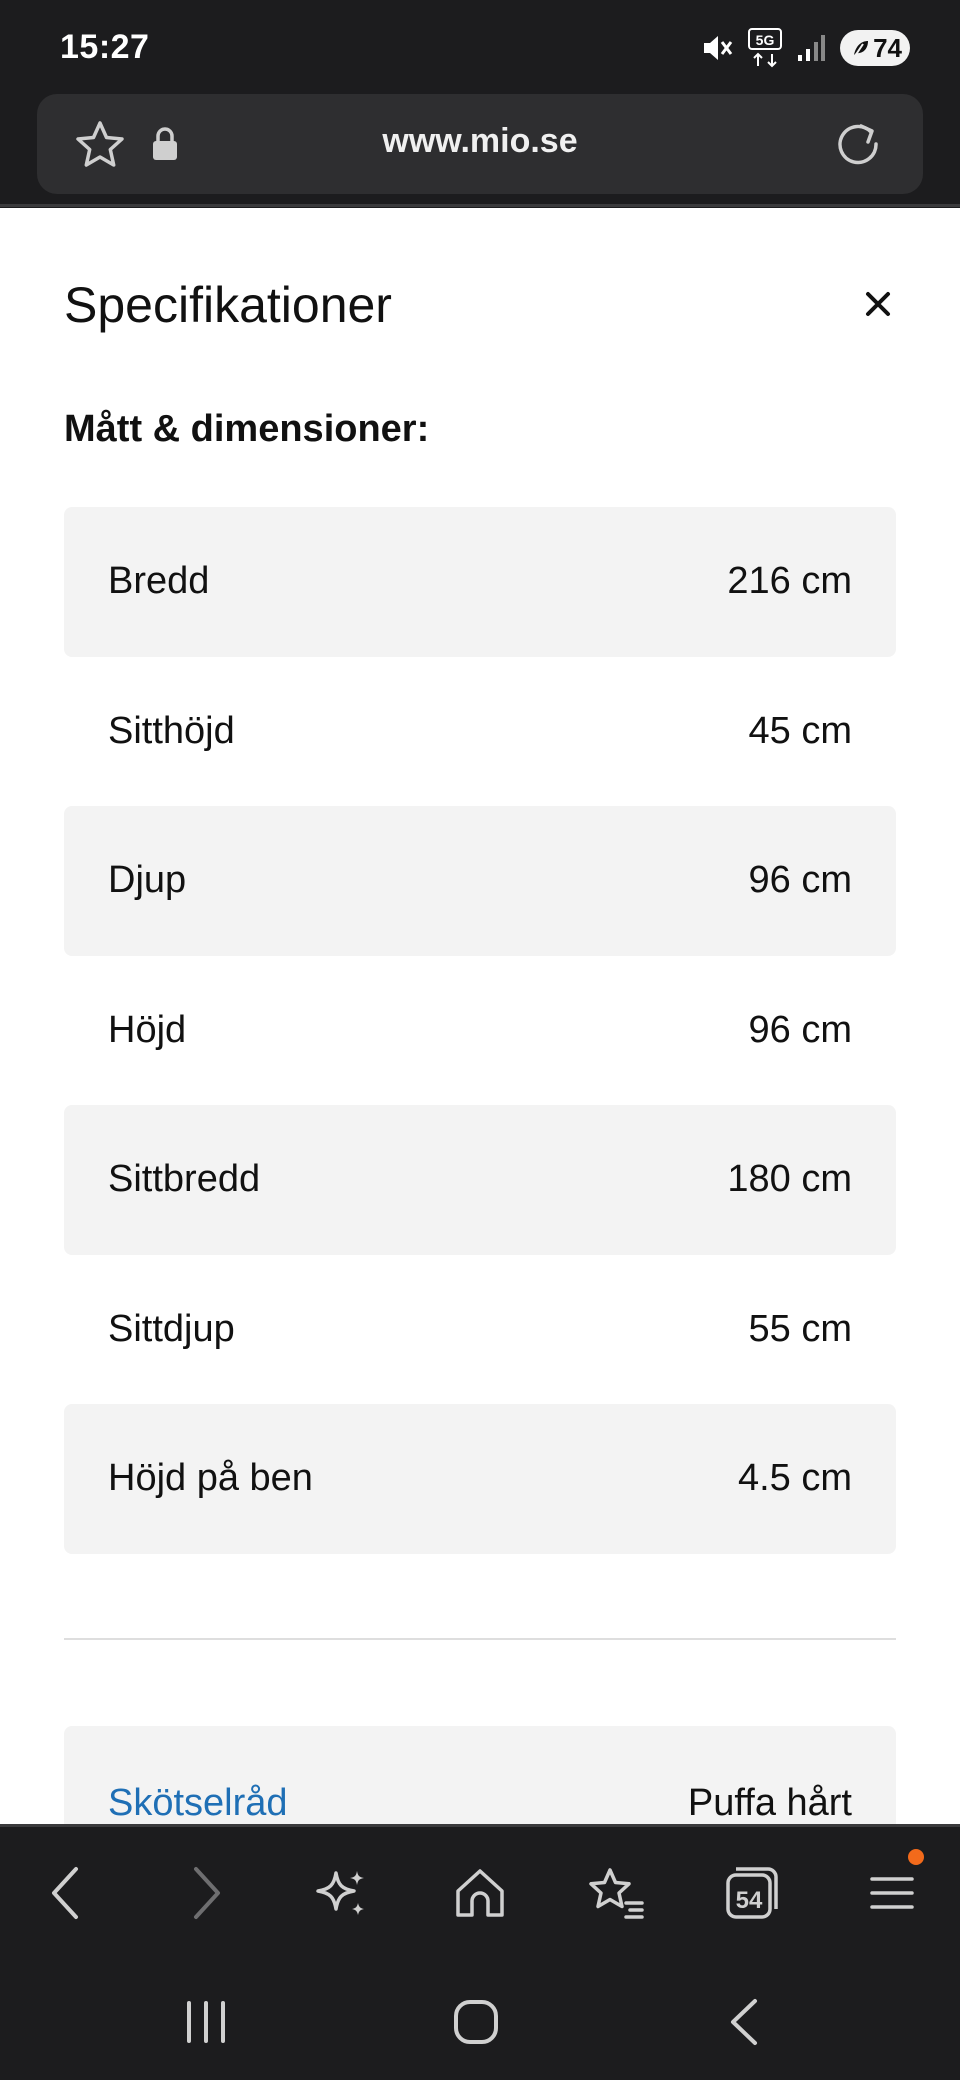 This screenshot has width=960, height=2080. I want to click on spec-row: Sittdjup 55 cm, so click(480, 1330).